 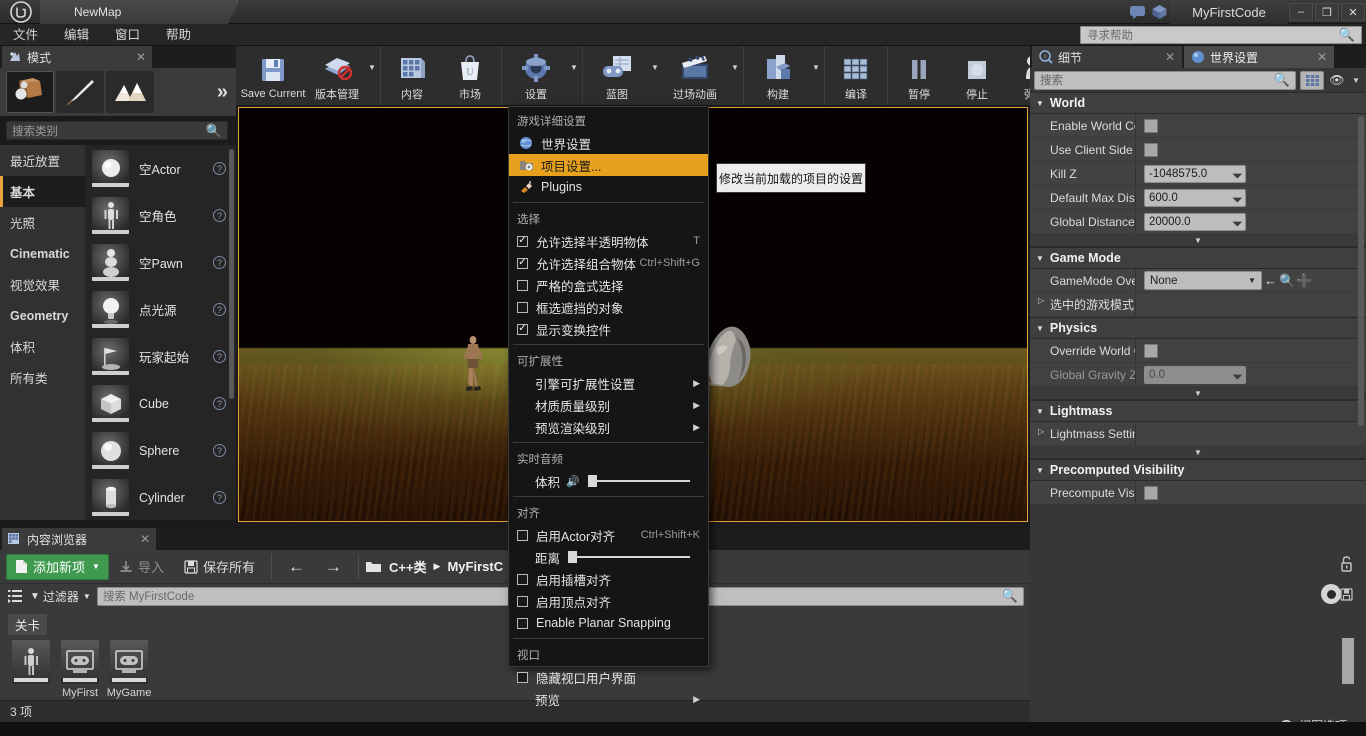 I want to click on place-item-sphere: Sphere ?, so click(x=160, y=450).